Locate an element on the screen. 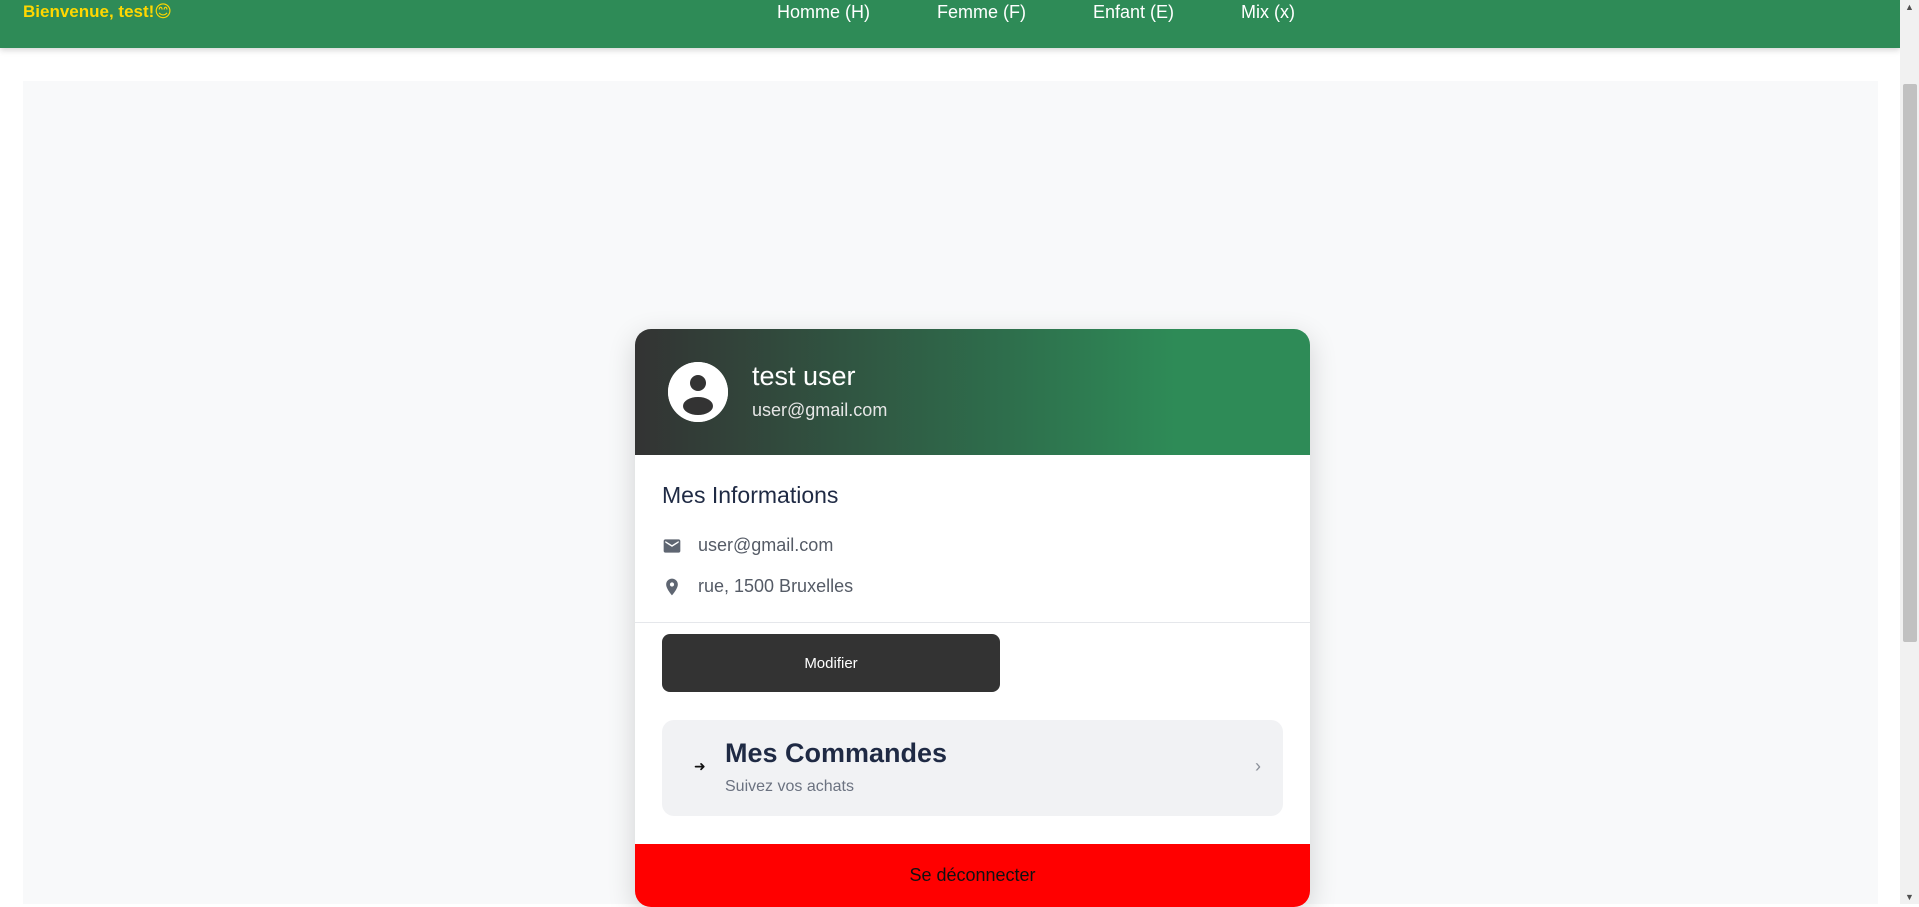 This screenshot has height=907, width=1919. scroll-up-icon: ▲ is located at coordinates (1909, 7).